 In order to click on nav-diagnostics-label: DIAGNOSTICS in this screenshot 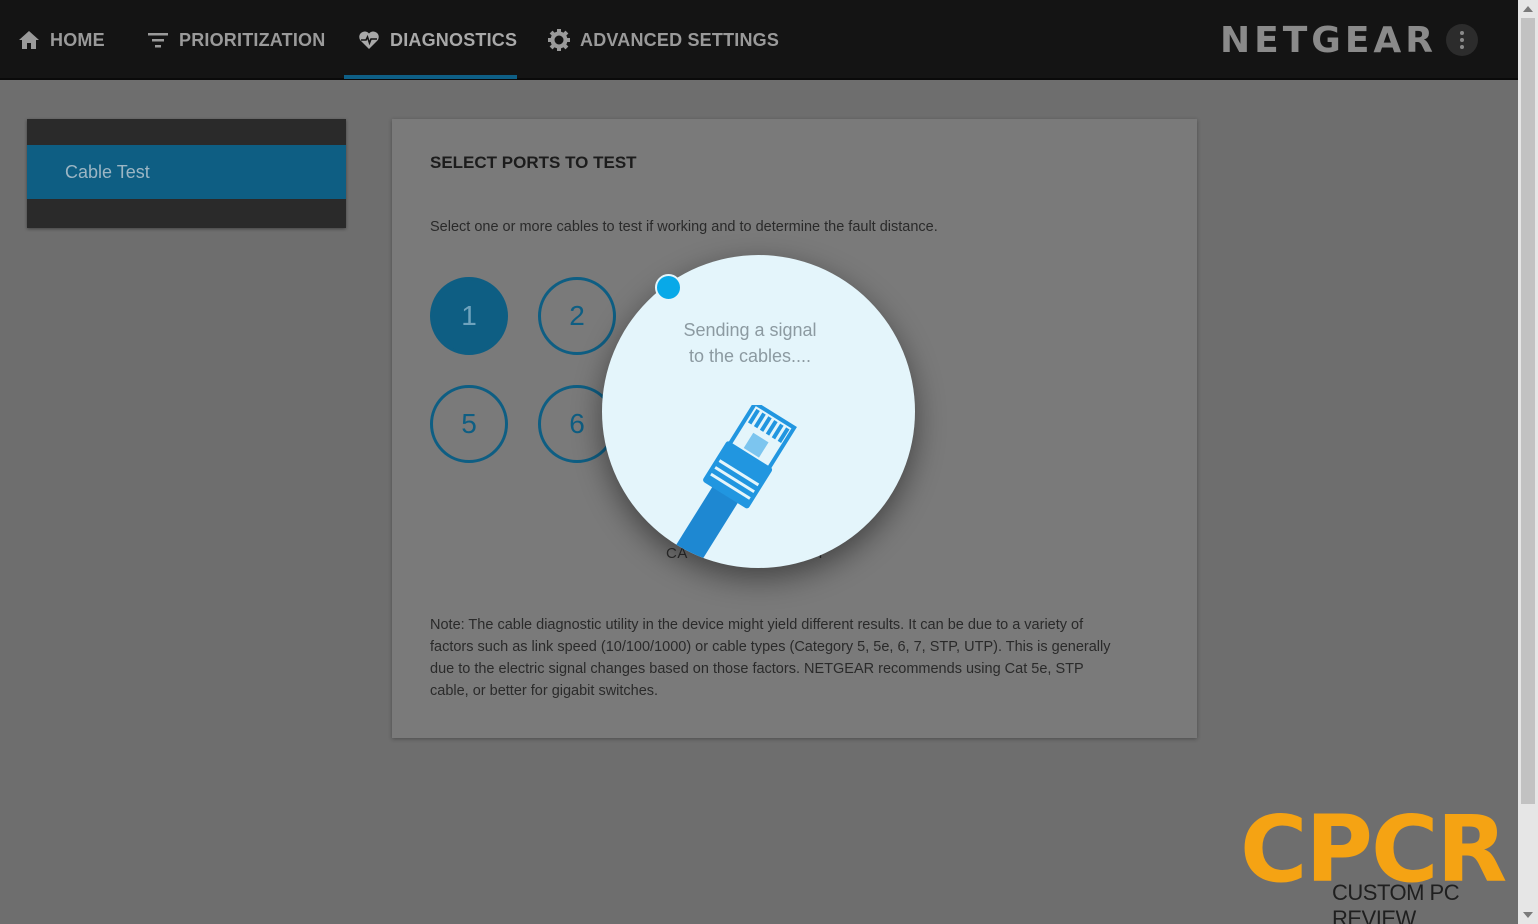, I will do `click(454, 39)`.